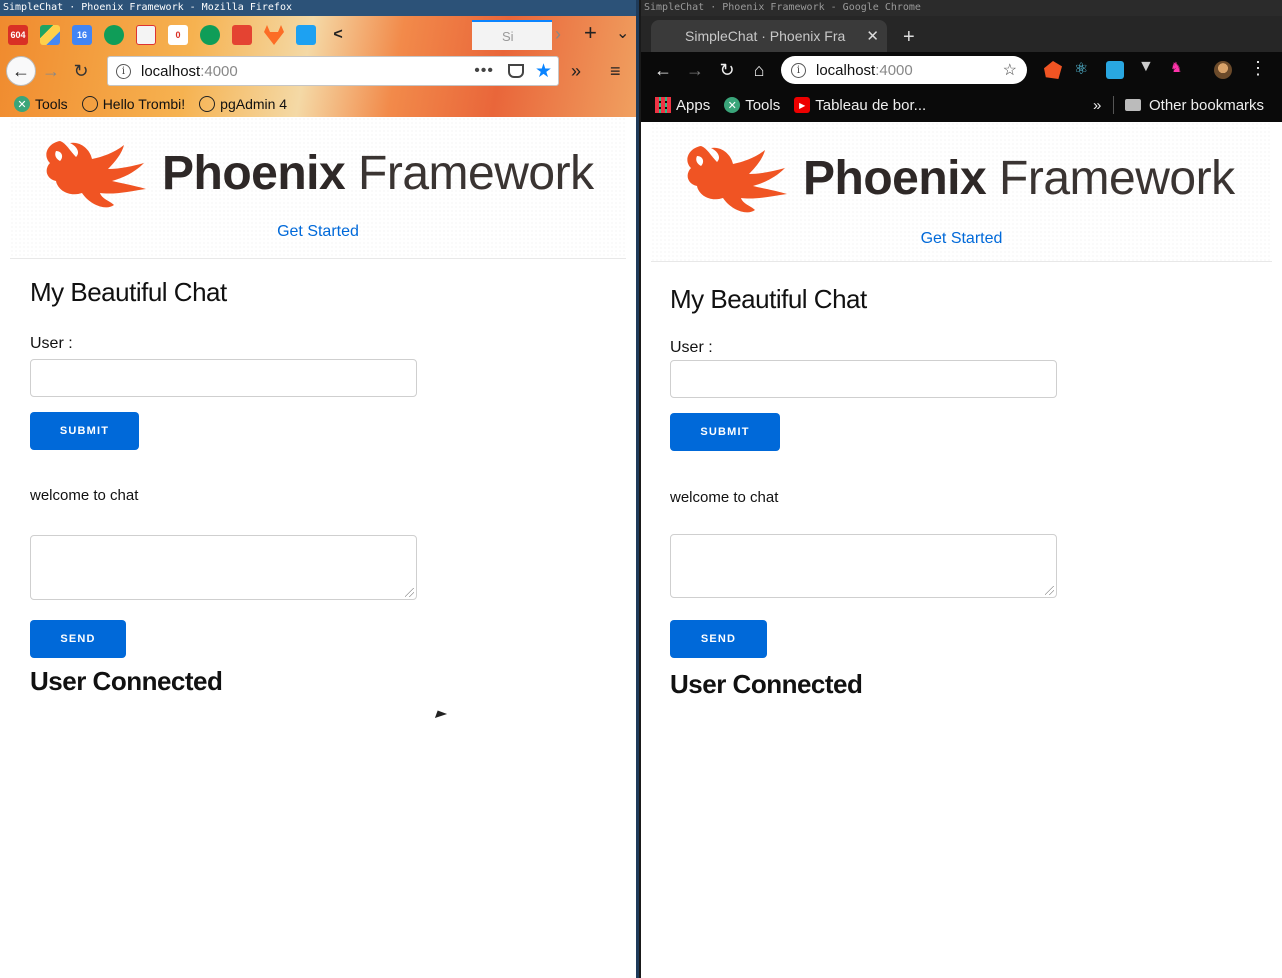  Describe the element at coordinates (576, 71) in the screenshot. I see `overflow-menu-icon: »` at that location.